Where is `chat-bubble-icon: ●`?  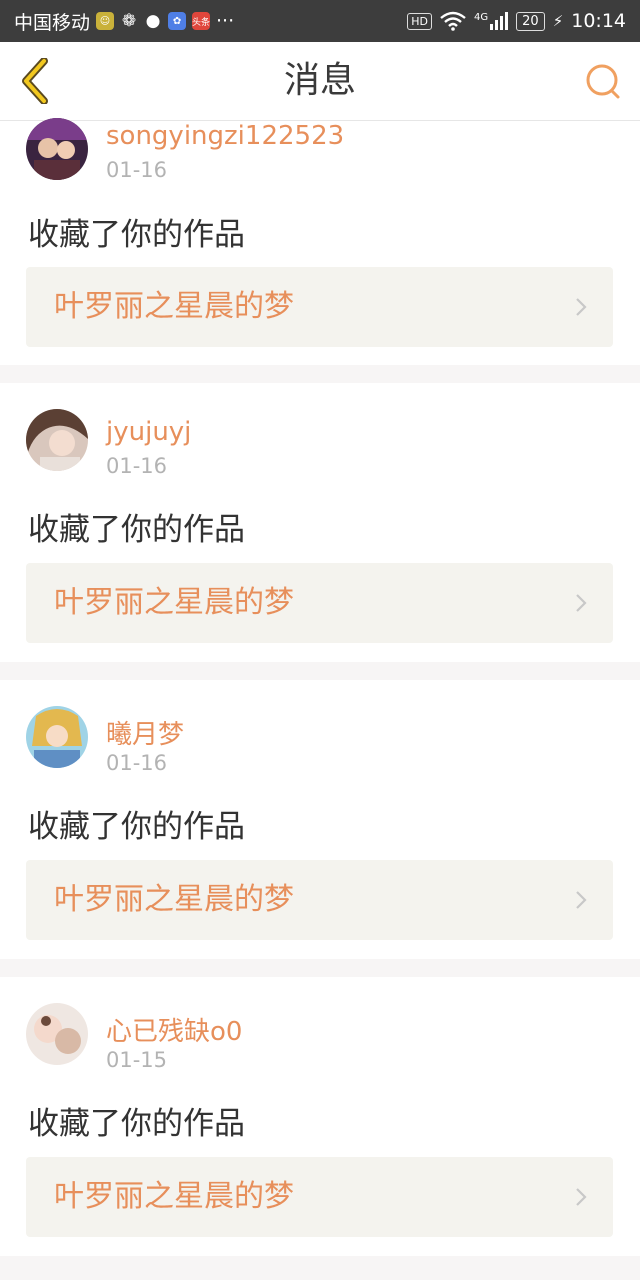 chat-bubble-icon: ● is located at coordinates (153, 21).